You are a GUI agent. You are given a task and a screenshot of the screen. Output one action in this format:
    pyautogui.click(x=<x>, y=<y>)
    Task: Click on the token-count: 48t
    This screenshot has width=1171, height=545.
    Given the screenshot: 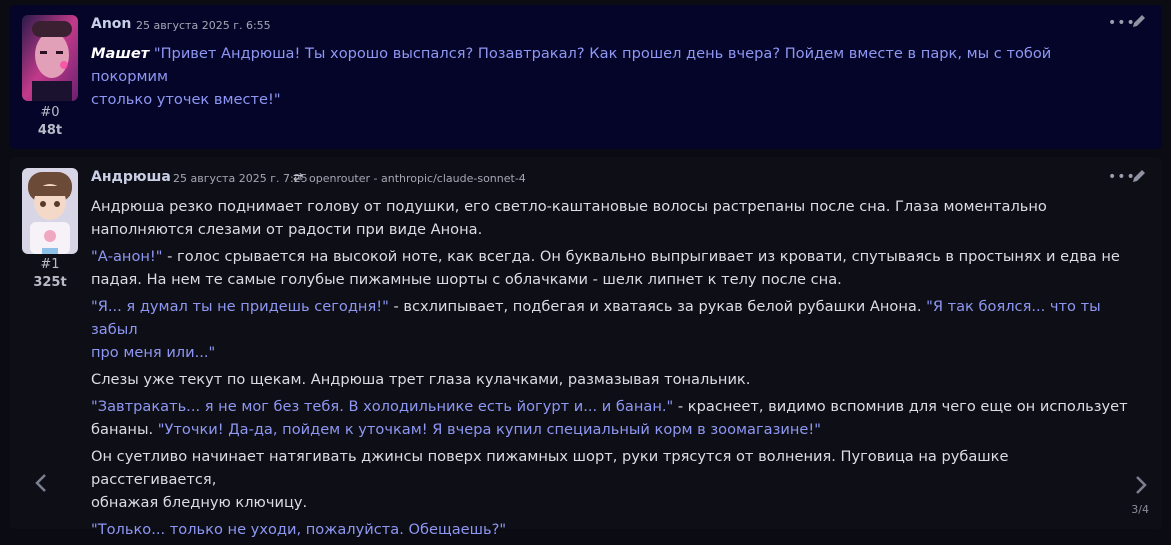 What is the action you would take?
    pyautogui.click(x=50, y=130)
    